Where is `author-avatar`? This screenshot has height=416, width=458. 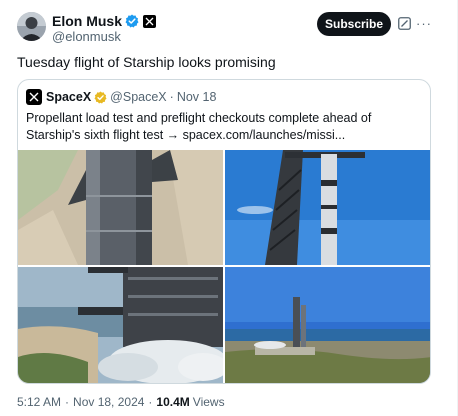 author-avatar is located at coordinates (31, 26).